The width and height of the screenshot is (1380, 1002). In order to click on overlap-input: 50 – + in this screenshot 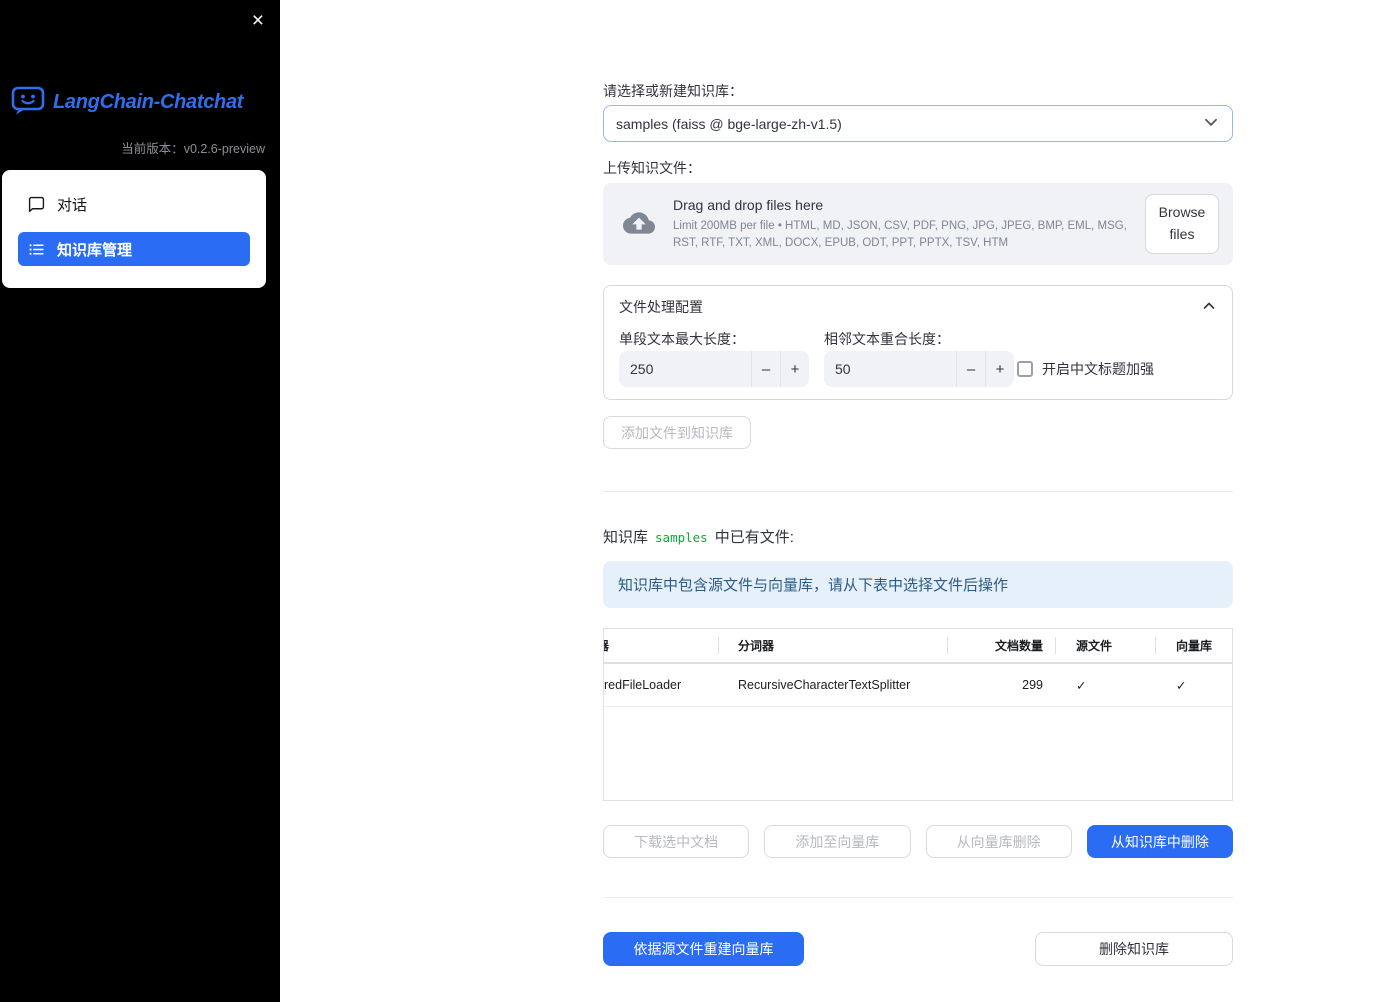, I will do `click(919, 369)`.